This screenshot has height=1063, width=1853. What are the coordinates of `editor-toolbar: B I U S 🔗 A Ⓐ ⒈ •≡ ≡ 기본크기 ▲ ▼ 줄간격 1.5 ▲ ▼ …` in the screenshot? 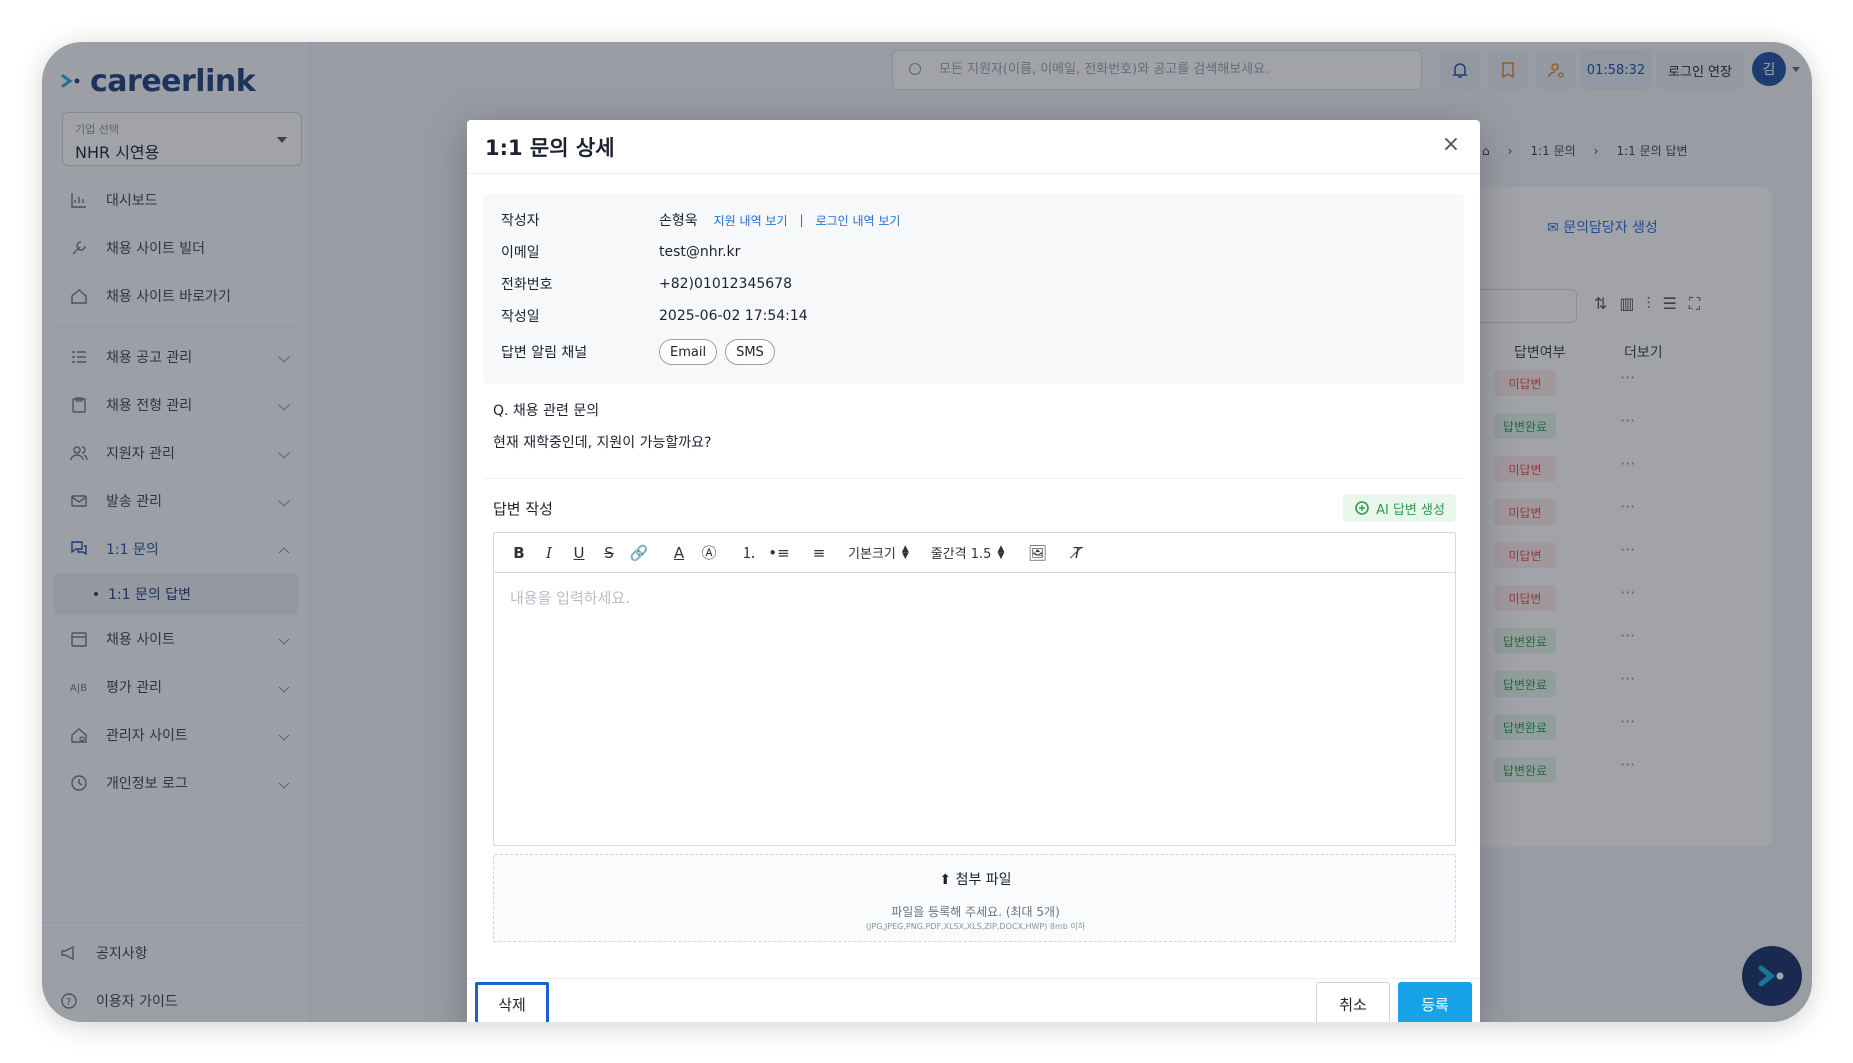 It's located at (974, 553).